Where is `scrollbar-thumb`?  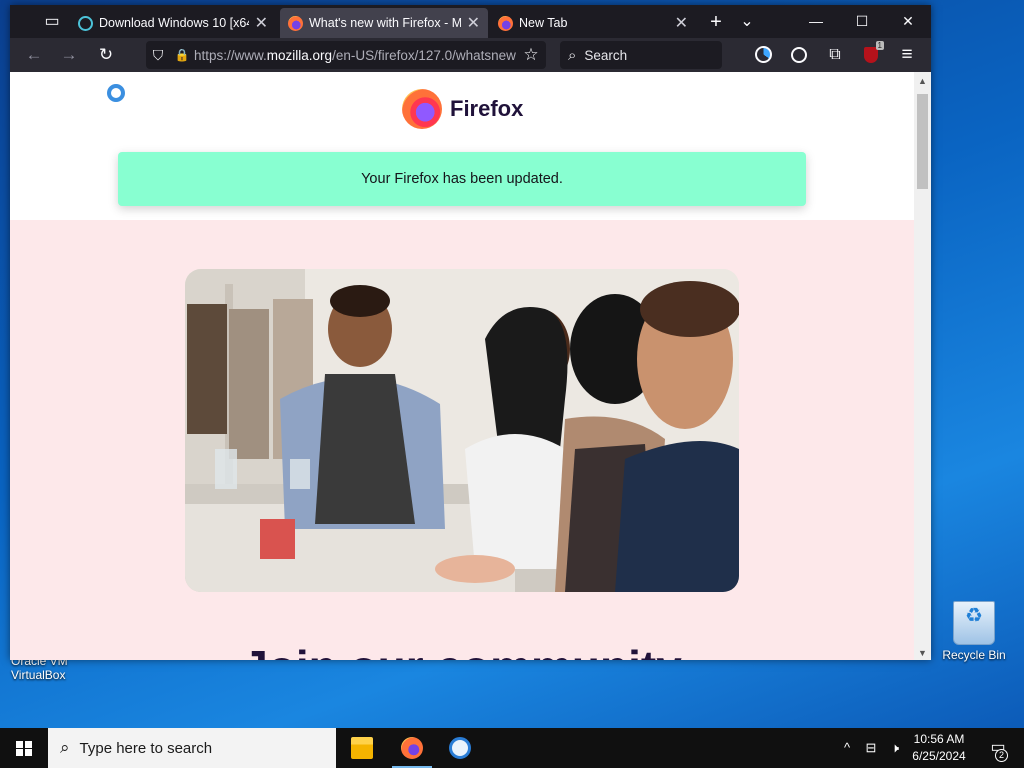
scrollbar-thumb is located at coordinates (922, 141).